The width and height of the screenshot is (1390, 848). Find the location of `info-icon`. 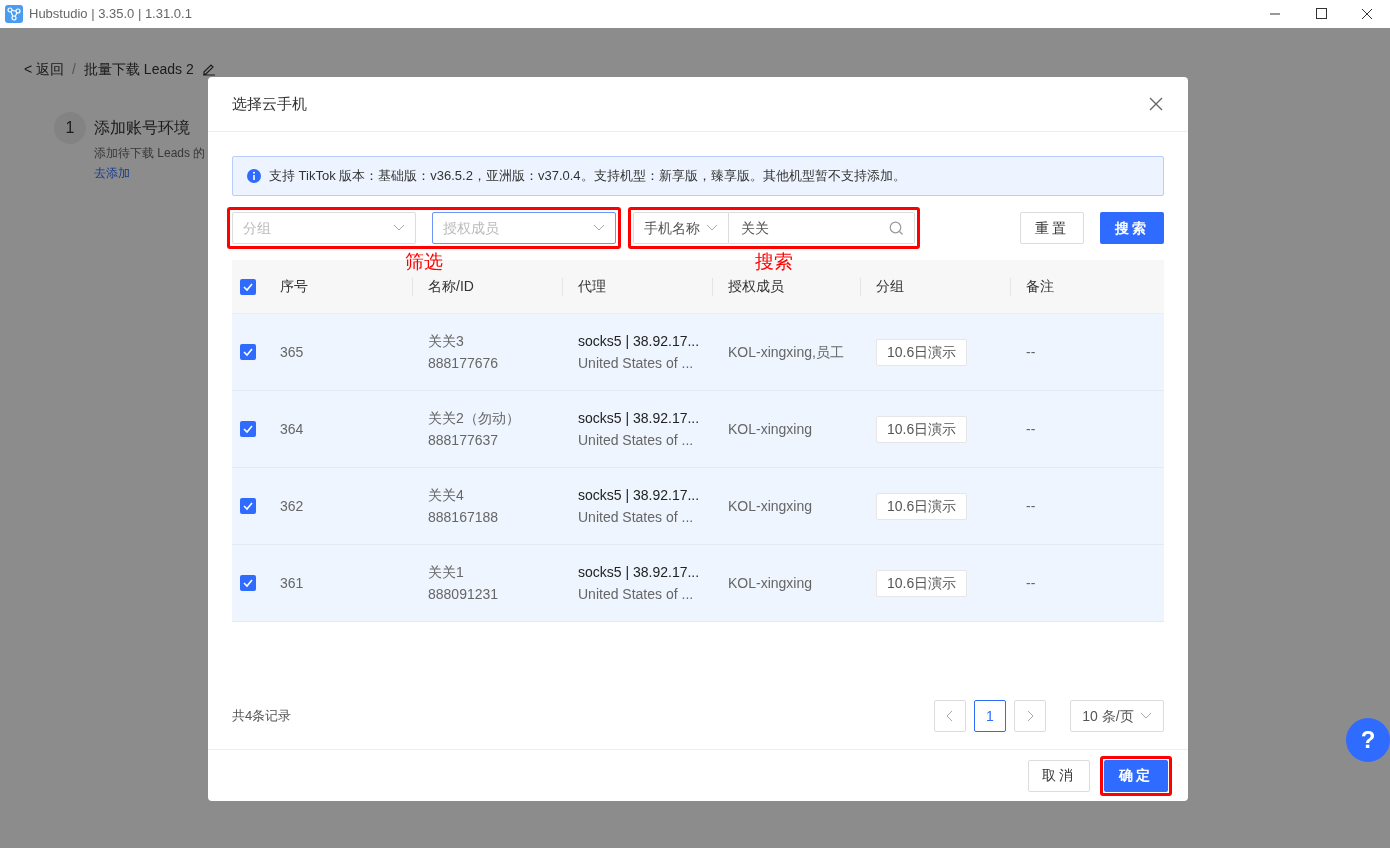

info-icon is located at coordinates (254, 176).